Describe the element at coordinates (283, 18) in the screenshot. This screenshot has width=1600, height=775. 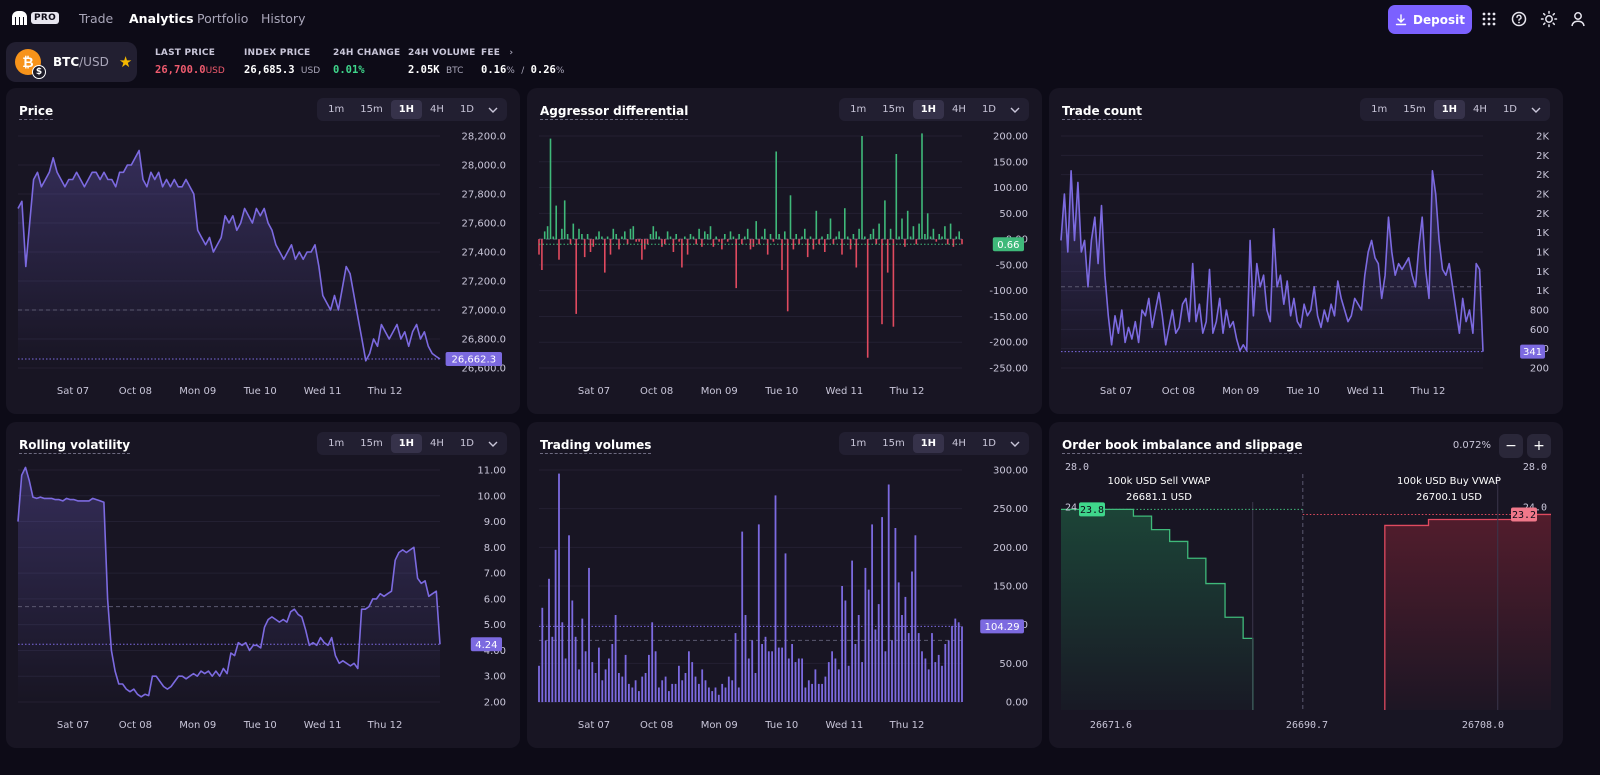
I see `nav-history: History` at that location.